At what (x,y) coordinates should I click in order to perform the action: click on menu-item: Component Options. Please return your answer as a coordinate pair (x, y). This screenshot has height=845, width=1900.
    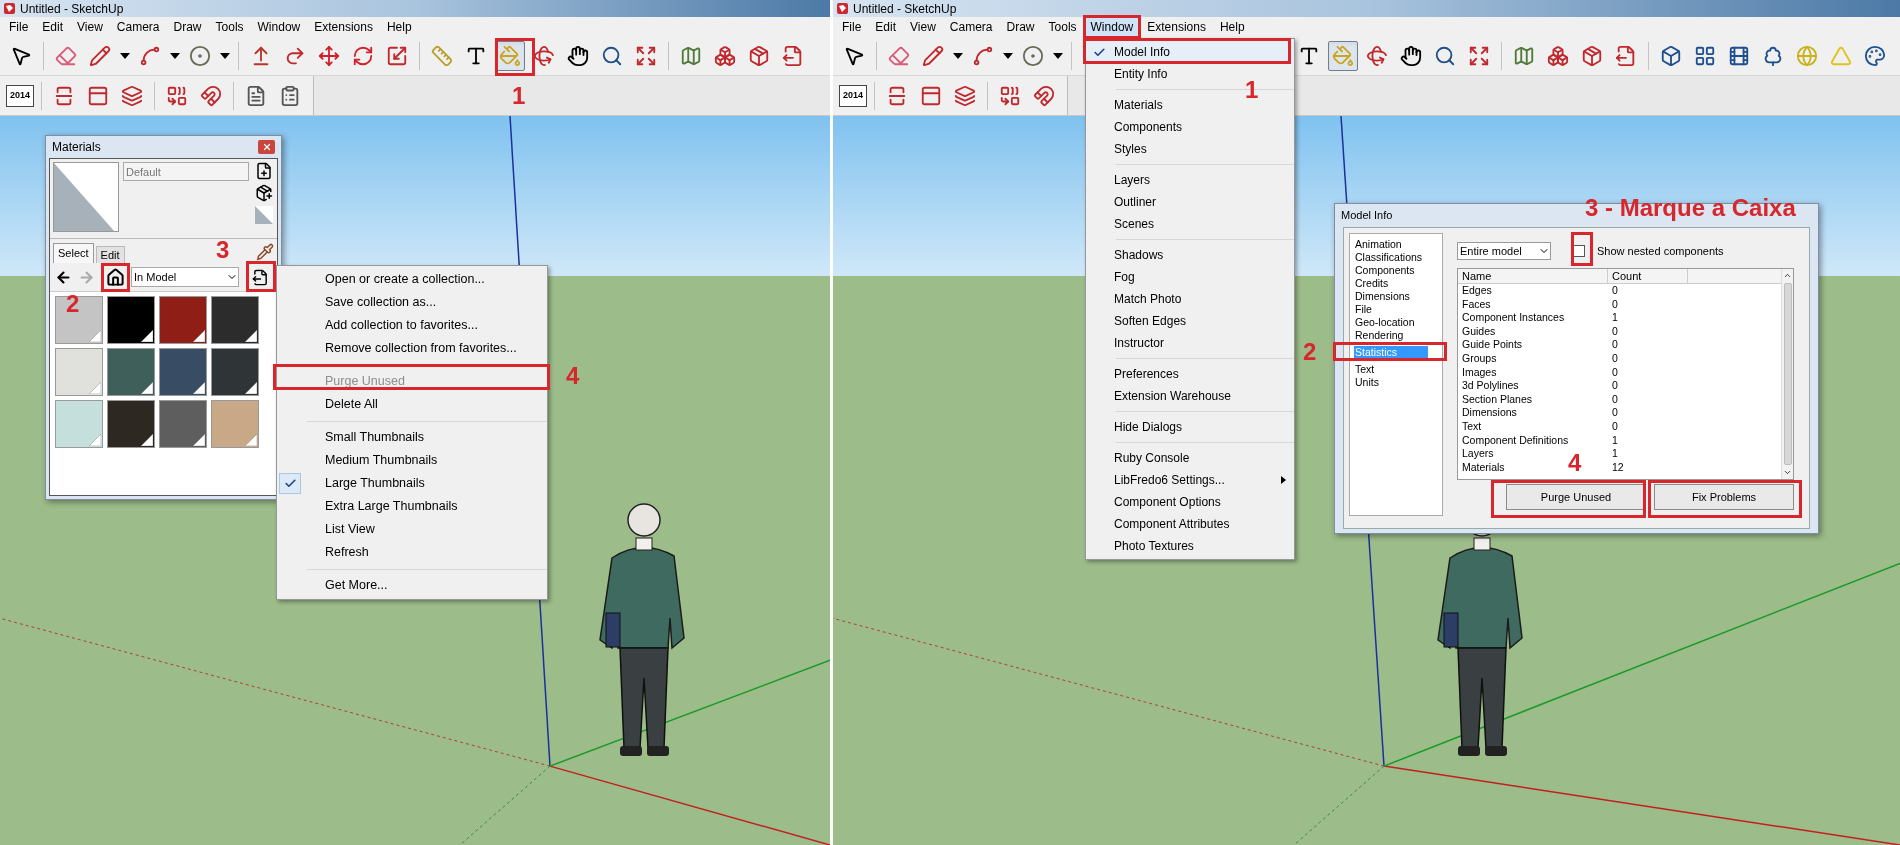
    Looking at the image, I should click on (1190, 502).